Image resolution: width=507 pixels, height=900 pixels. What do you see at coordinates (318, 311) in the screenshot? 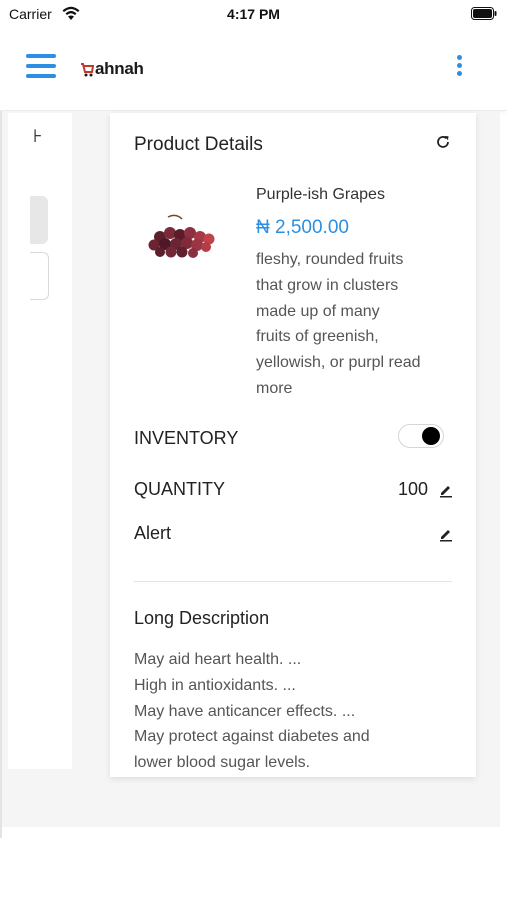
I see `description-line: made up of many` at bounding box center [318, 311].